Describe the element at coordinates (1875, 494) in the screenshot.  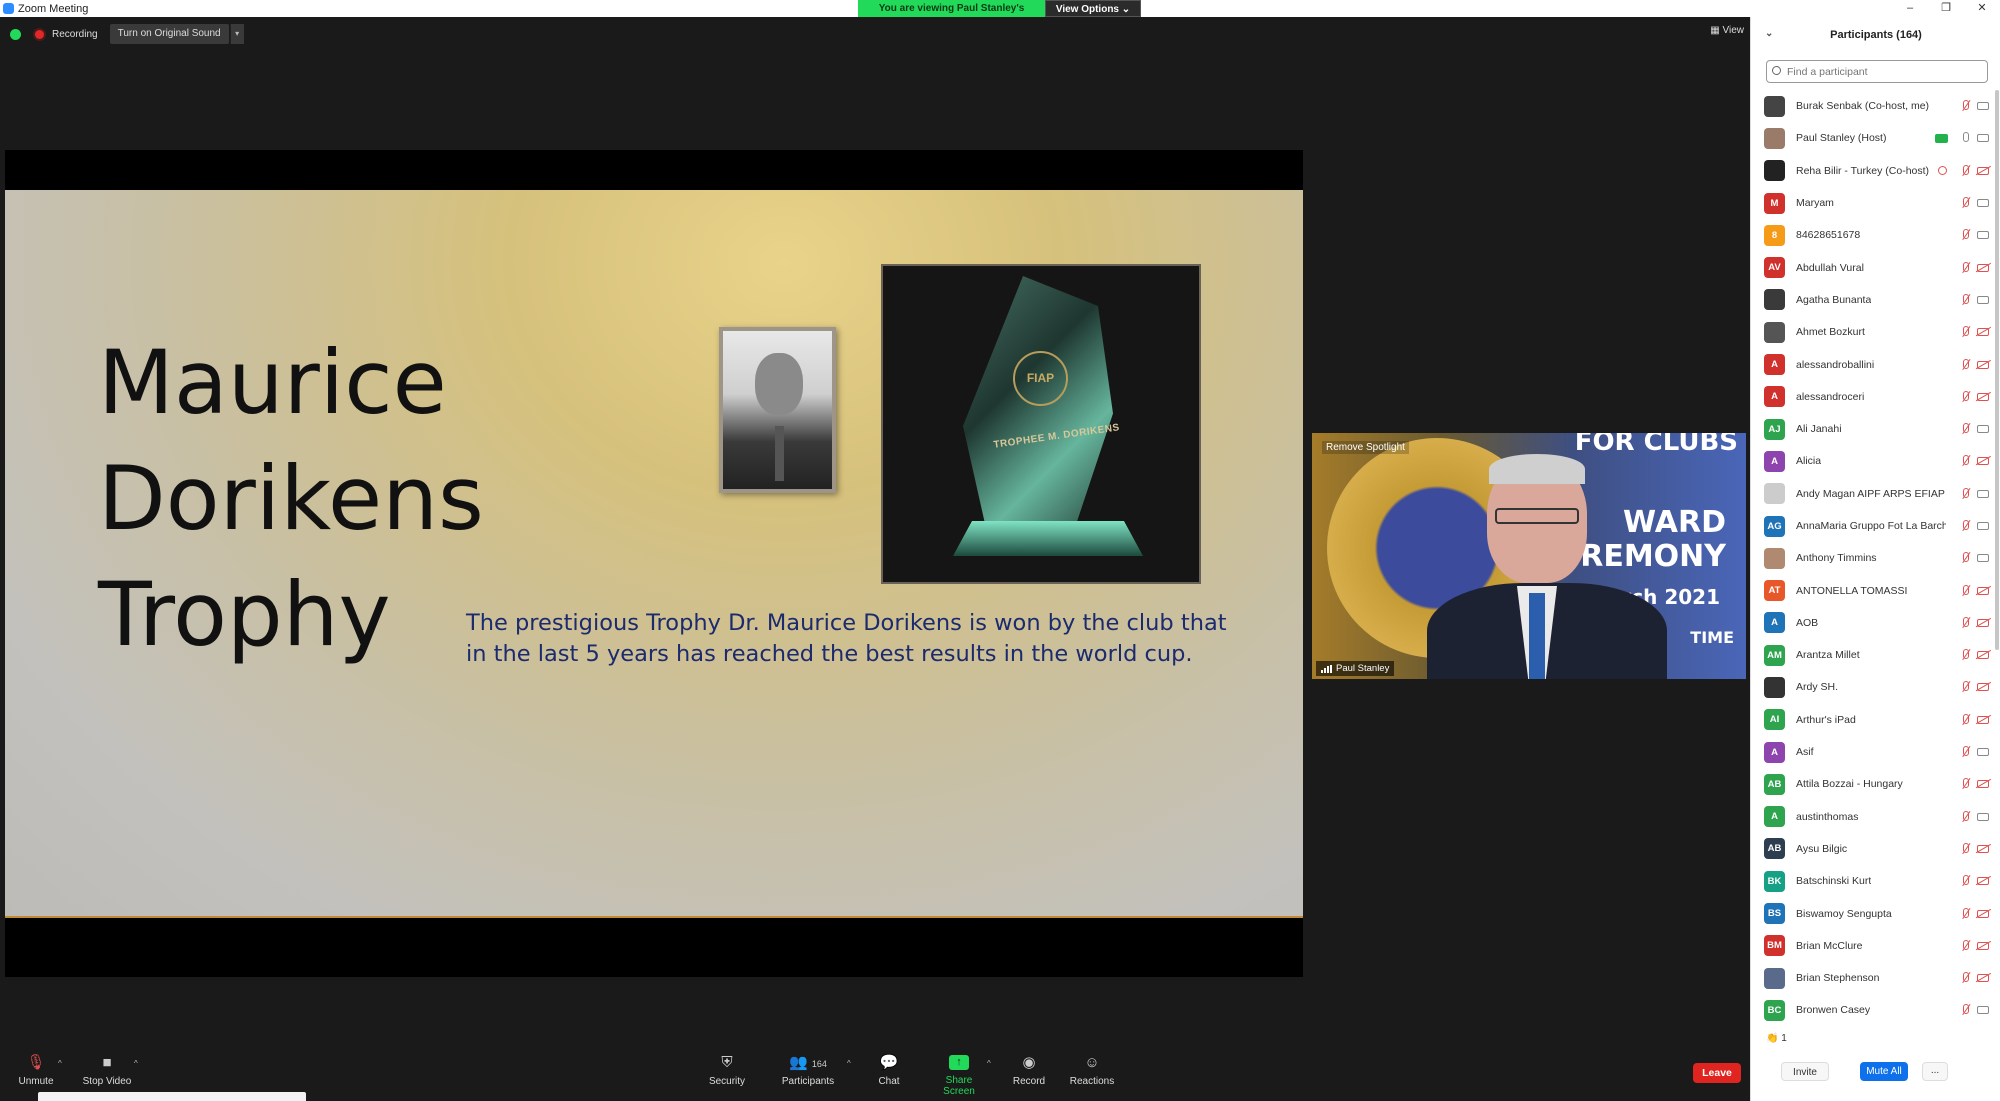
I see `participant-row: Andy Magan AIPF ARPS EFIAP` at that location.